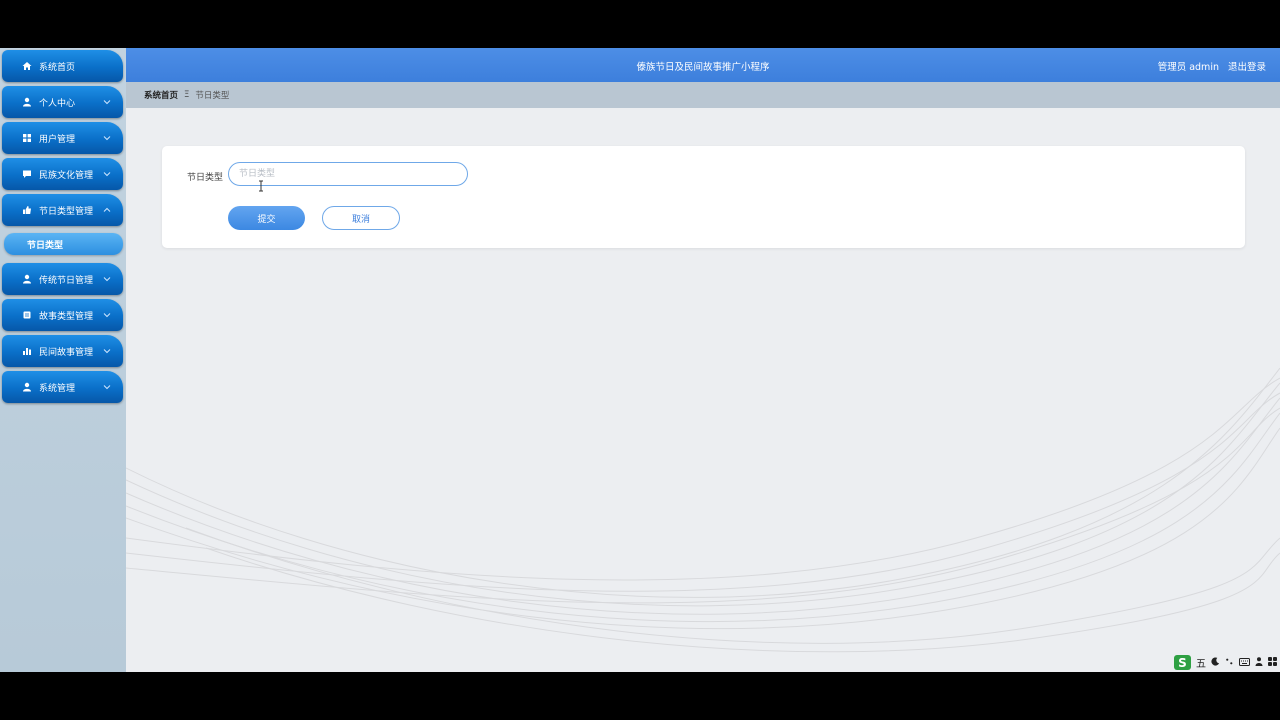 The image size is (1280, 720). What do you see at coordinates (66, 352) in the screenshot?
I see `sidebar-item-label: 民间故事管理` at bounding box center [66, 352].